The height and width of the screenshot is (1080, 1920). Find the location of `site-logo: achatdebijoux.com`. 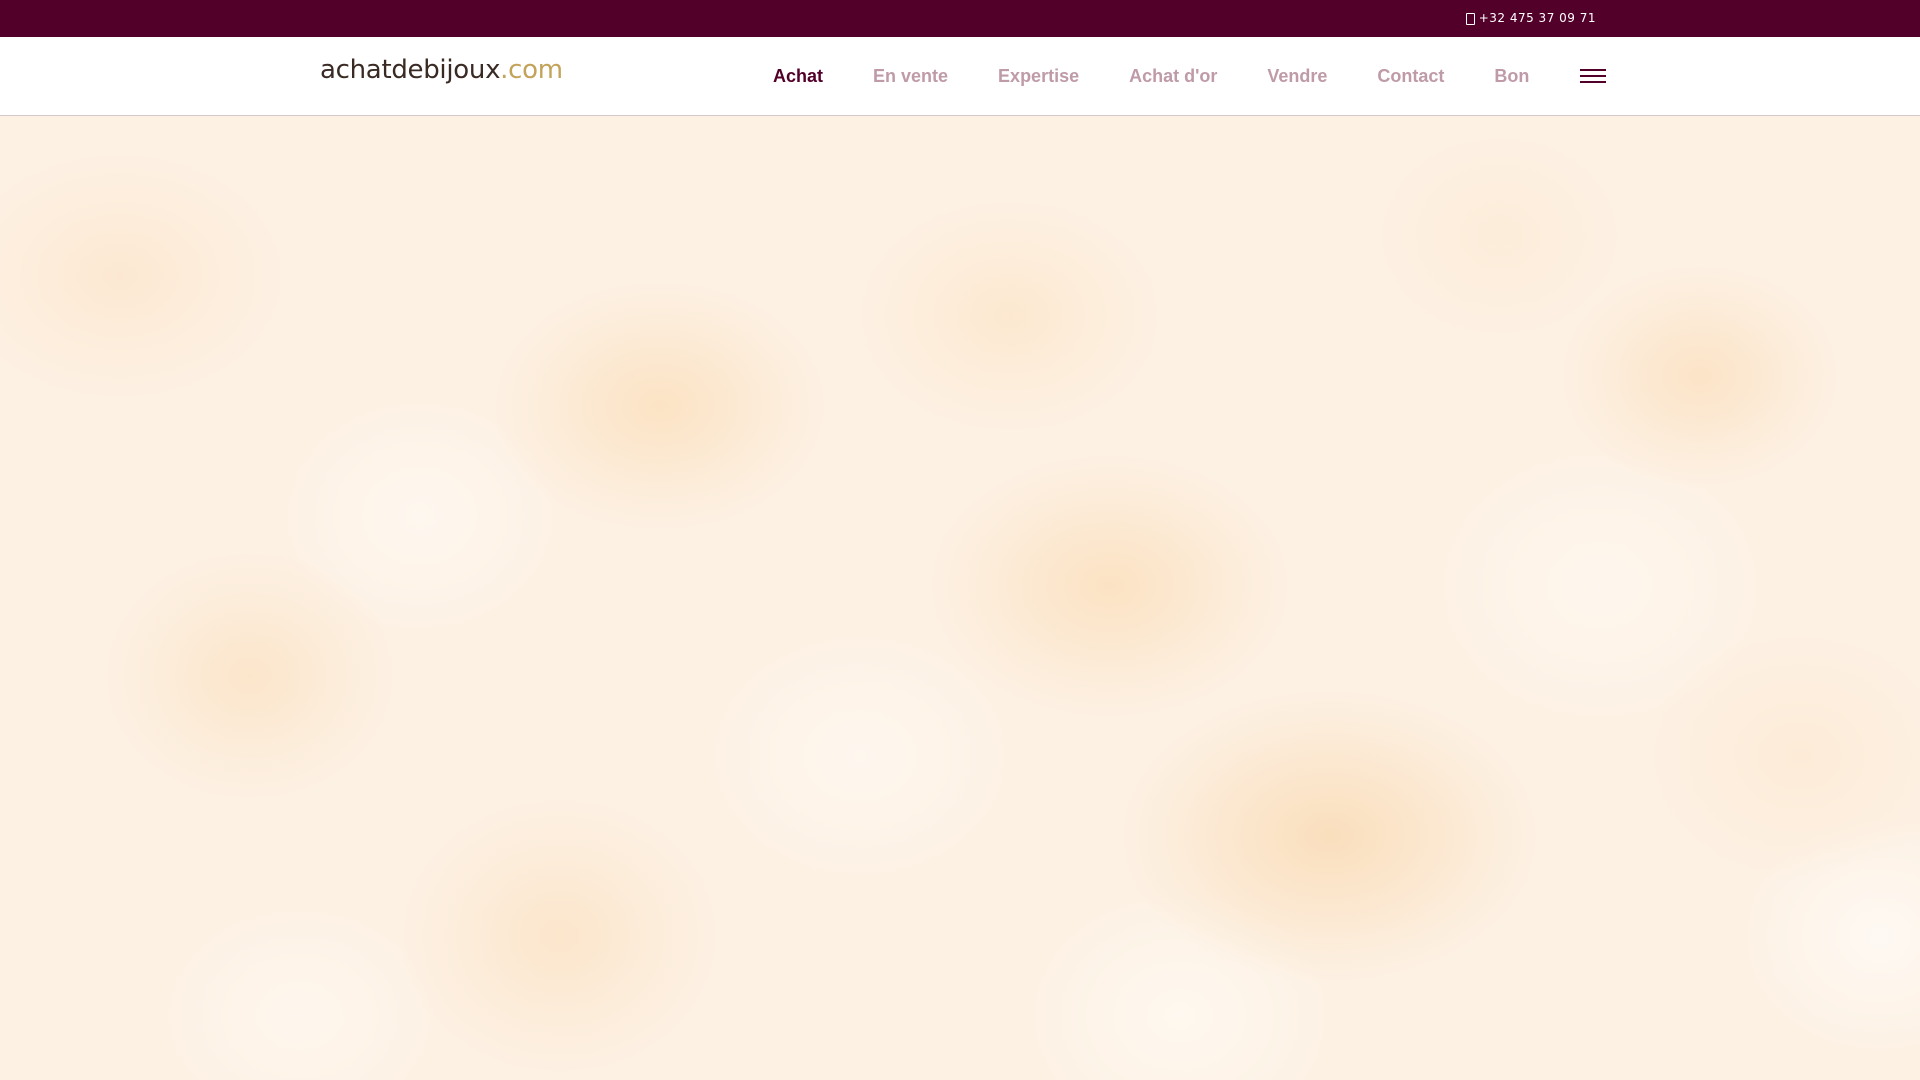

site-logo: achatdebijoux.com is located at coordinates (441, 70).